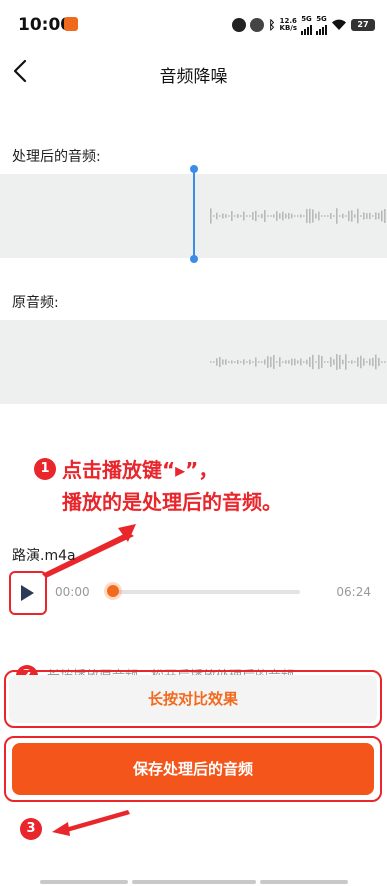 This screenshot has width=387, height=886. What do you see at coordinates (35, 303) in the screenshot?
I see `original-audio-label: 原音频:` at bounding box center [35, 303].